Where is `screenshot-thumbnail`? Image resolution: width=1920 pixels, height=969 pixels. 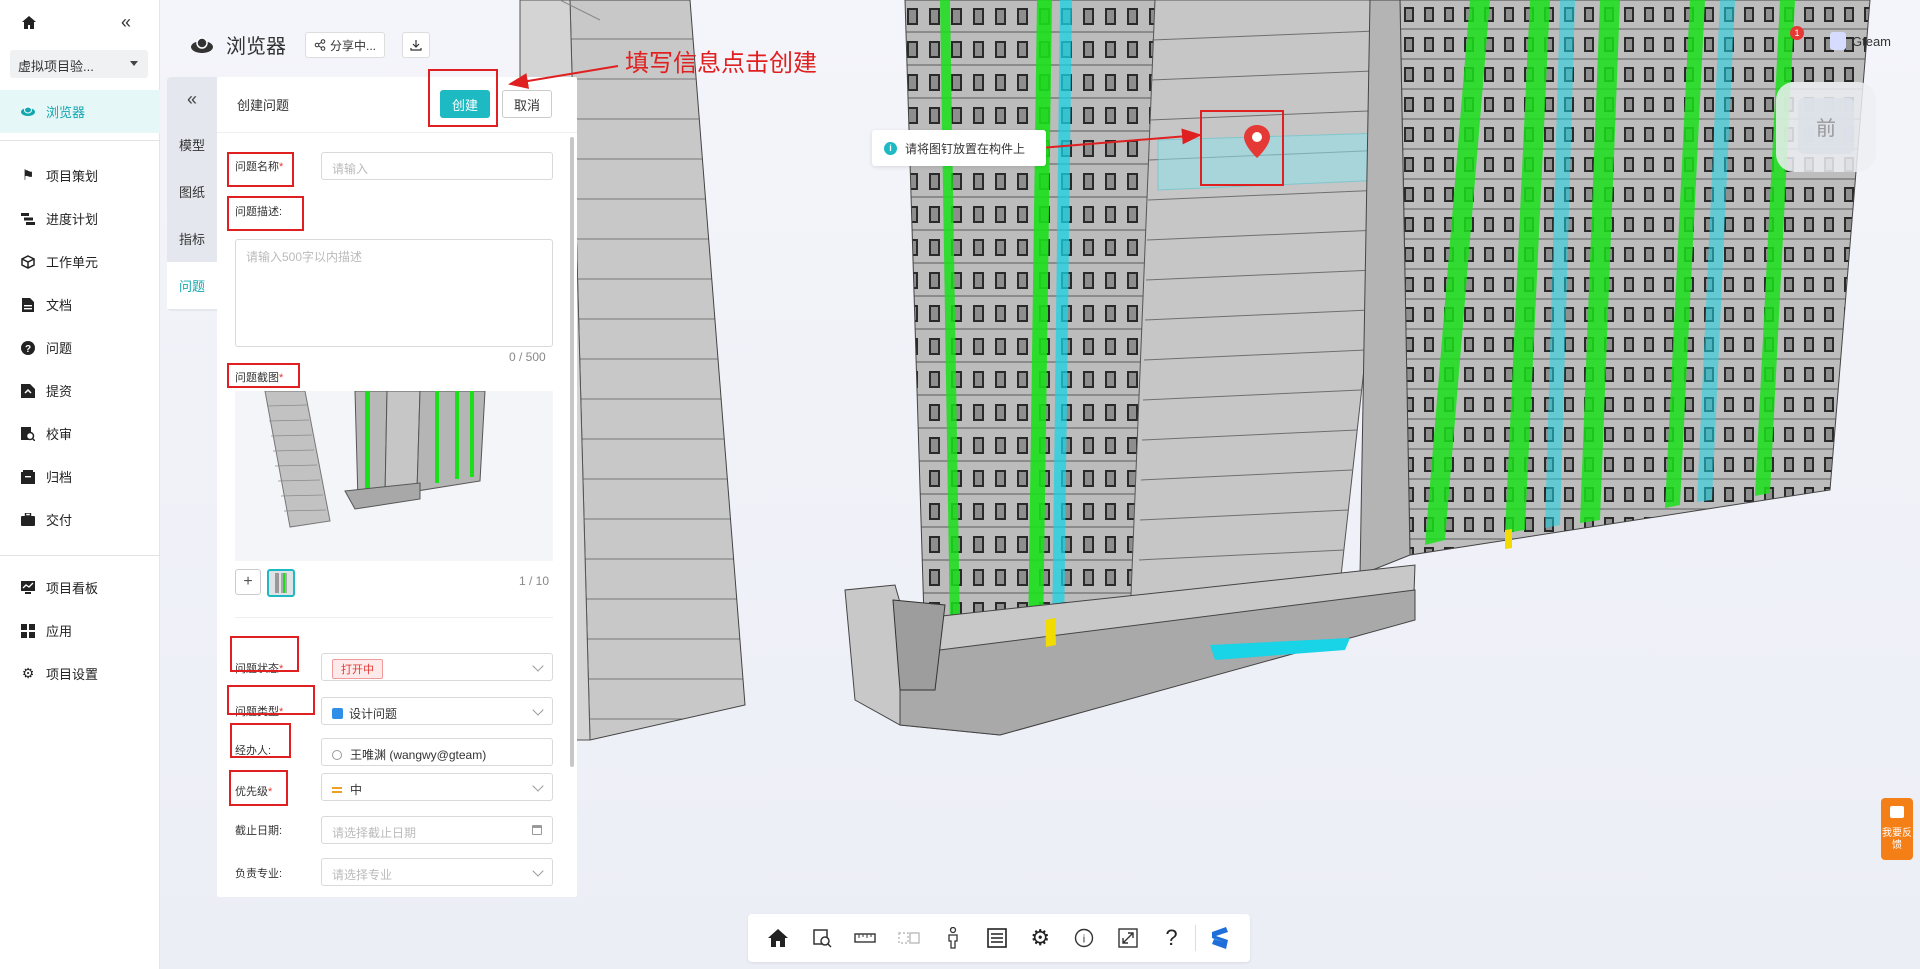
screenshot-thumbnail is located at coordinates (281, 583).